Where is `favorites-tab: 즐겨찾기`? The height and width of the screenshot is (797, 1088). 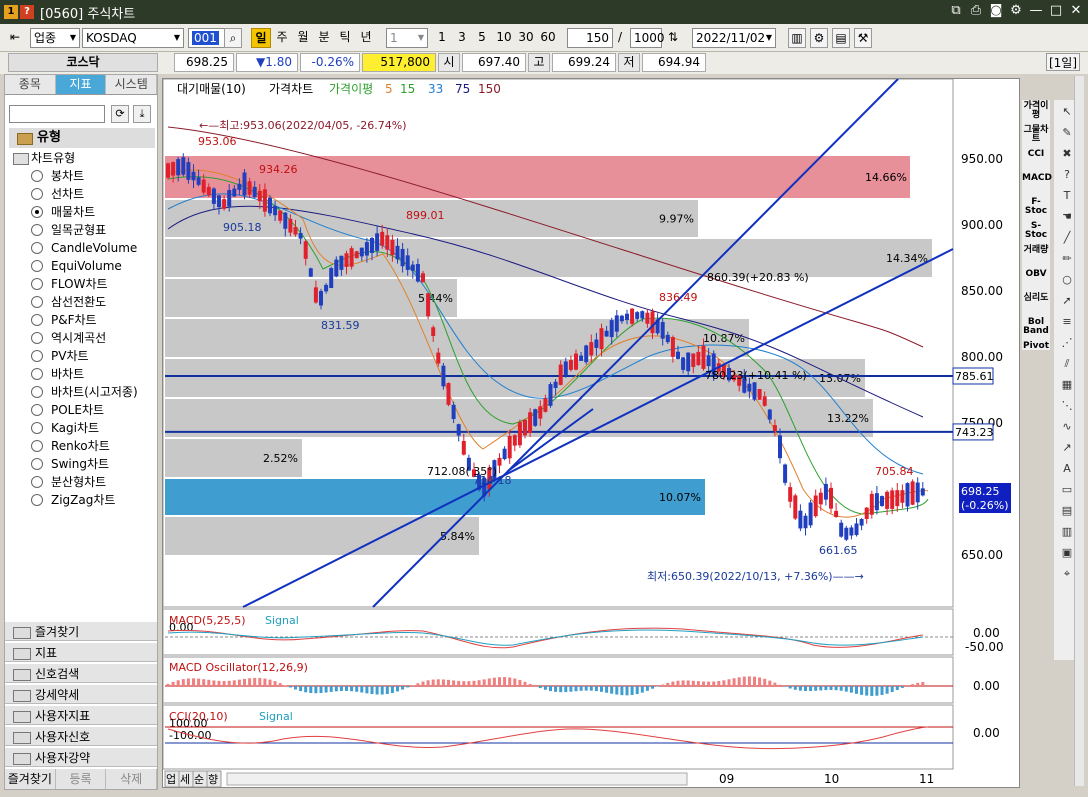 favorites-tab: 즐겨찾기 is located at coordinates (30, 779).